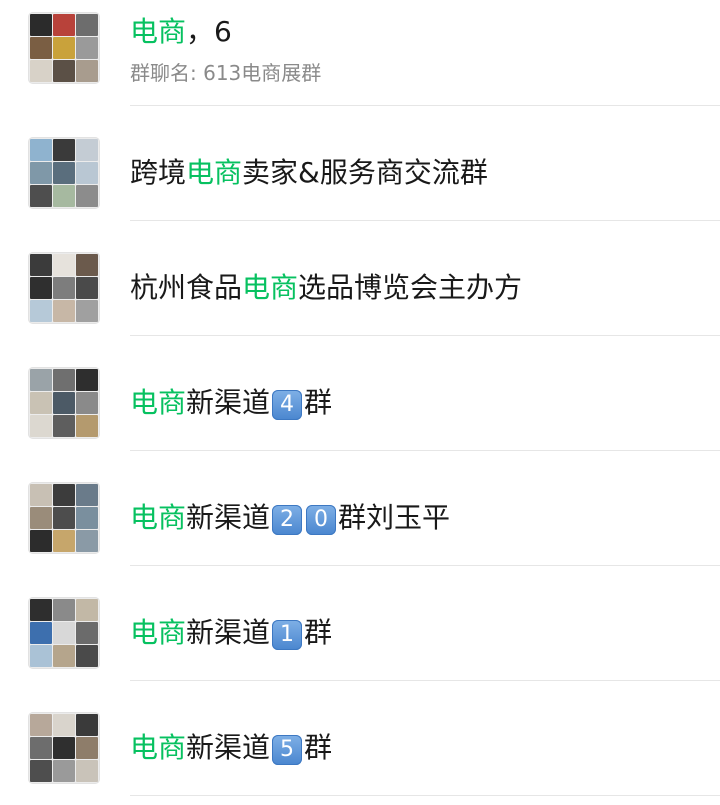 This screenshot has width=720, height=805. I want to click on chat-result-row: 跨境电商卖家&服务商交流群, so click(360, 172).